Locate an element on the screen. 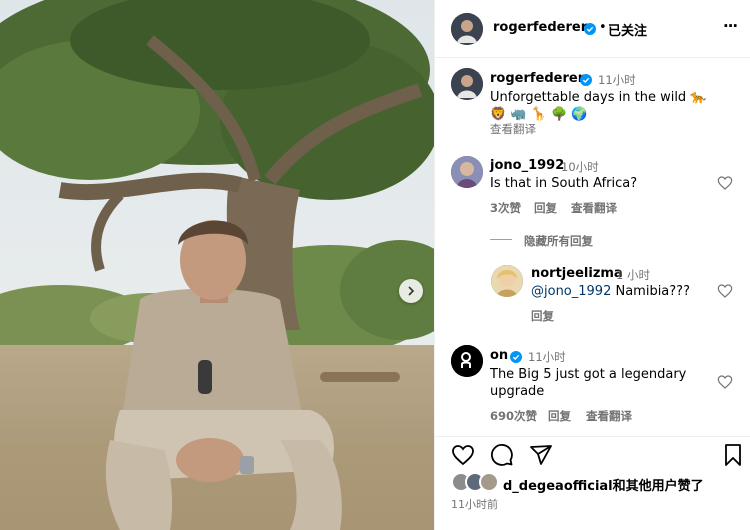 This screenshot has width=750, height=530. like-heart-icon is located at coordinates (463, 455).